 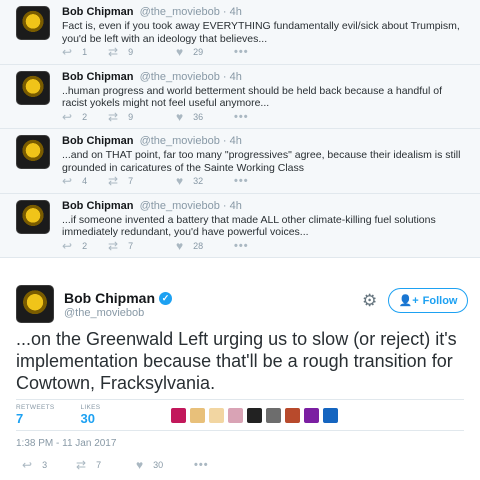 What do you see at coordinates (20, 418) in the screenshot?
I see `retweets-count: 7` at bounding box center [20, 418].